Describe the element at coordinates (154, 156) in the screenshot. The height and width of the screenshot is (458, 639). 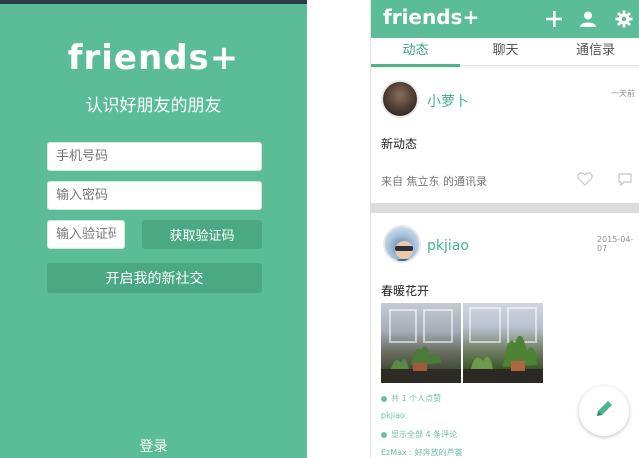
I see `phone-input` at that location.